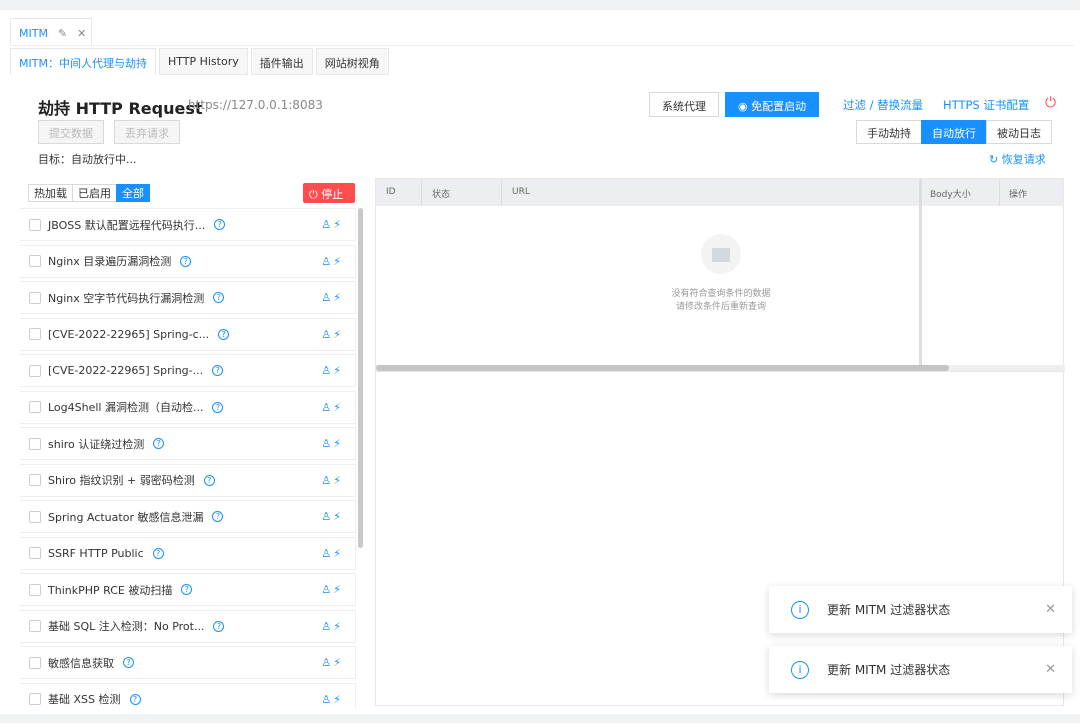  Describe the element at coordinates (889, 132) in the screenshot. I see `mode-manual: 手动劫持` at that location.